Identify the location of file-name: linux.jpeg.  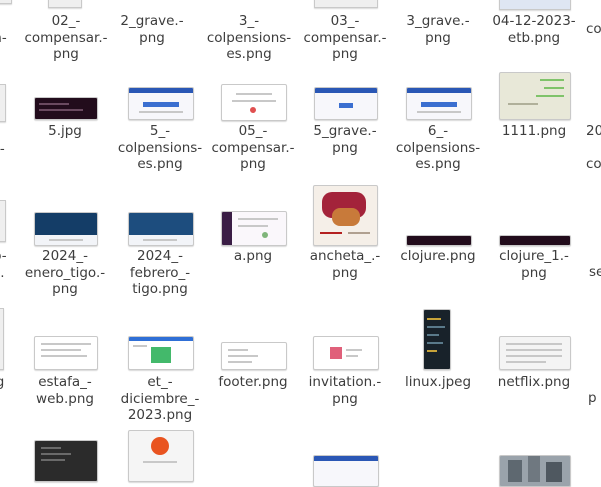
(438, 382).